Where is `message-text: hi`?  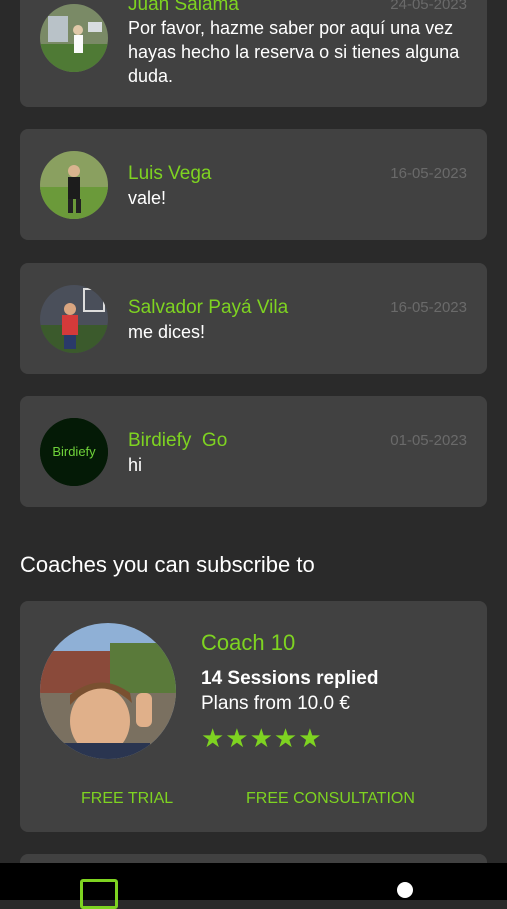 message-text: hi is located at coordinates (135, 465).